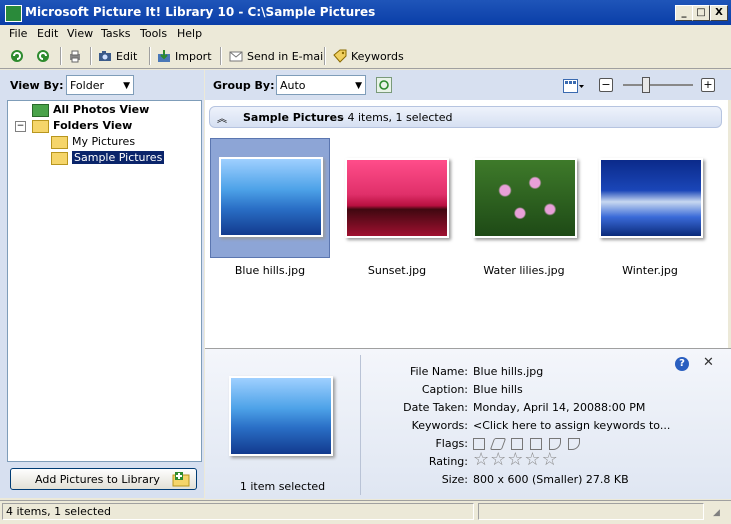 This screenshot has width=731, height=524. Describe the element at coordinates (658, 85) in the screenshot. I see `zoom-slider-track` at that location.